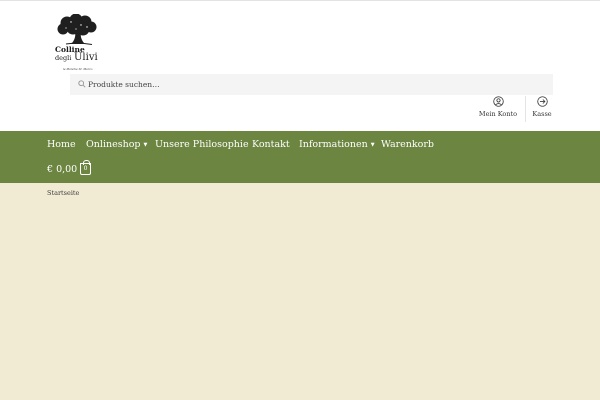  Describe the element at coordinates (498, 101) in the screenshot. I see `user-icon` at that location.